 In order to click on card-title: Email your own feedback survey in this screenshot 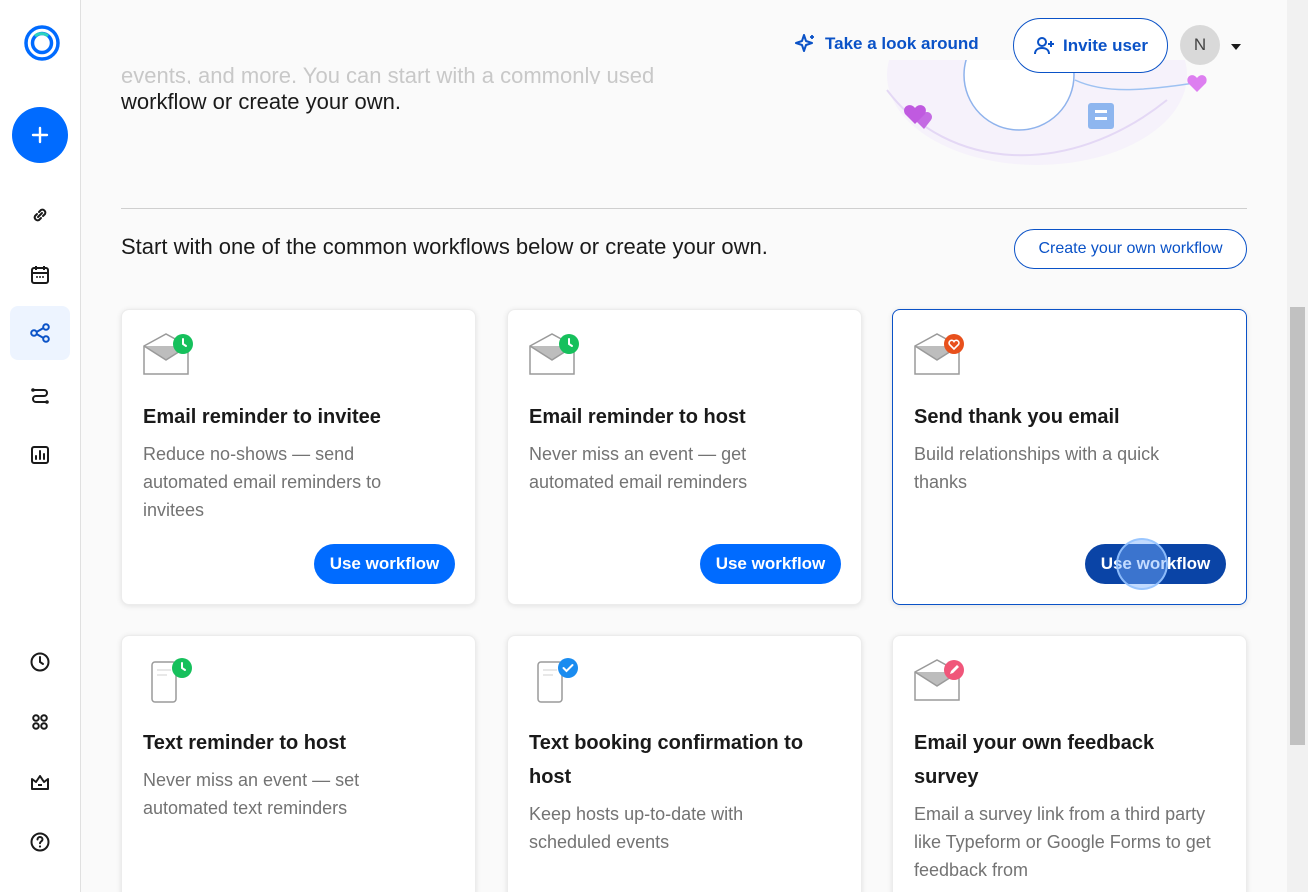, I will do `click(1034, 760)`.